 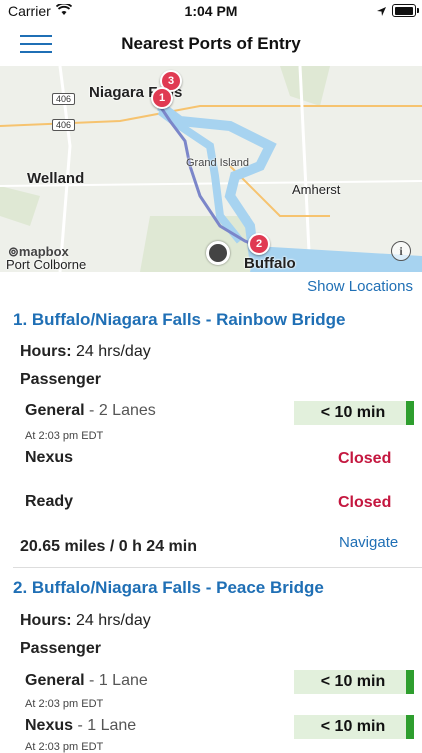 What do you see at coordinates (270, 263) in the screenshot?
I see `map-label-buffalo: Buffalo` at bounding box center [270, 263].